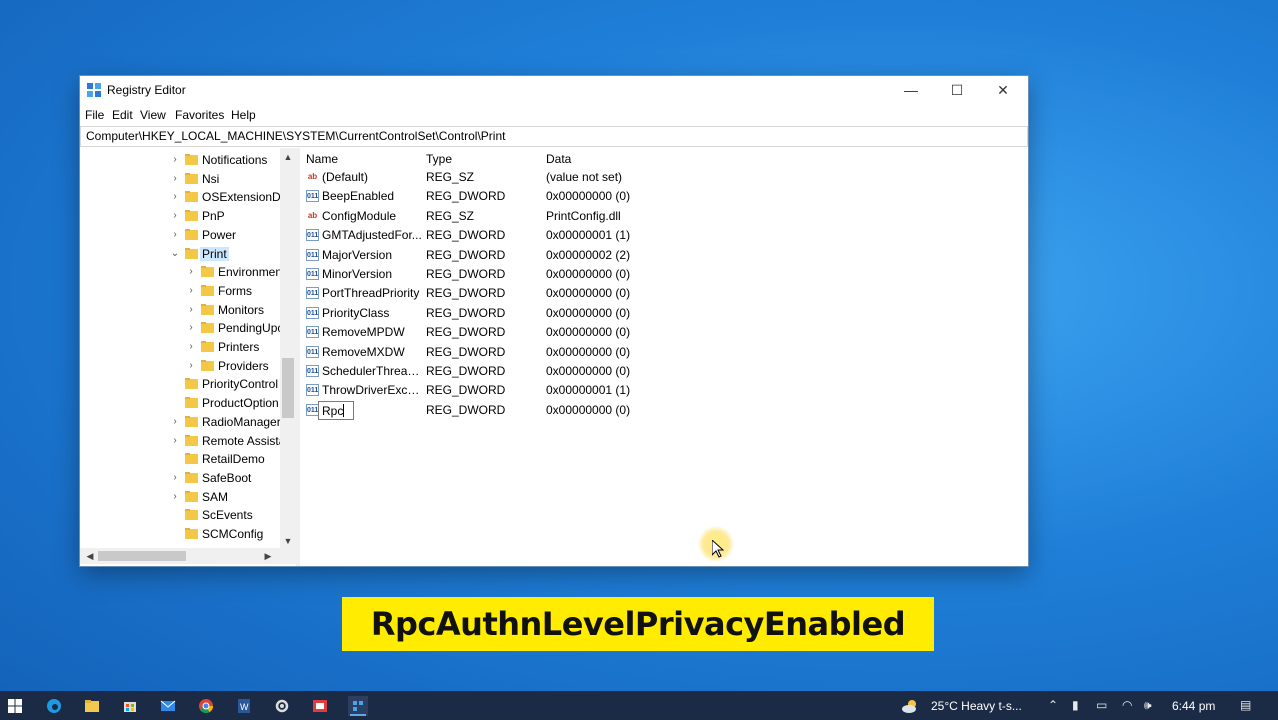 This screenshot has width=1278, height=720. What do you see at coordinates (1053, 705) in the screenshot?
I see `show-hidden-icons-chevron-icon: ⌃` at bounding box center [1053, 705].